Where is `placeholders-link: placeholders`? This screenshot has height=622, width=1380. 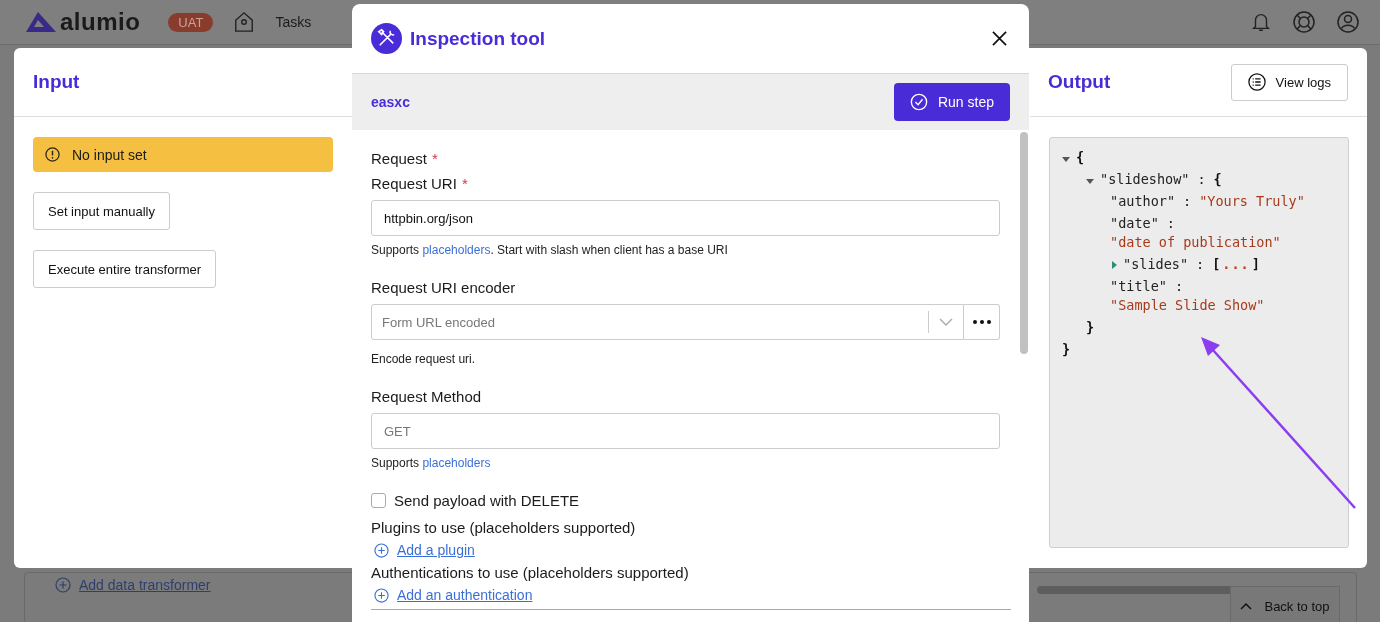 placeholders-link: placeholders is located at coordinates (456, 463).